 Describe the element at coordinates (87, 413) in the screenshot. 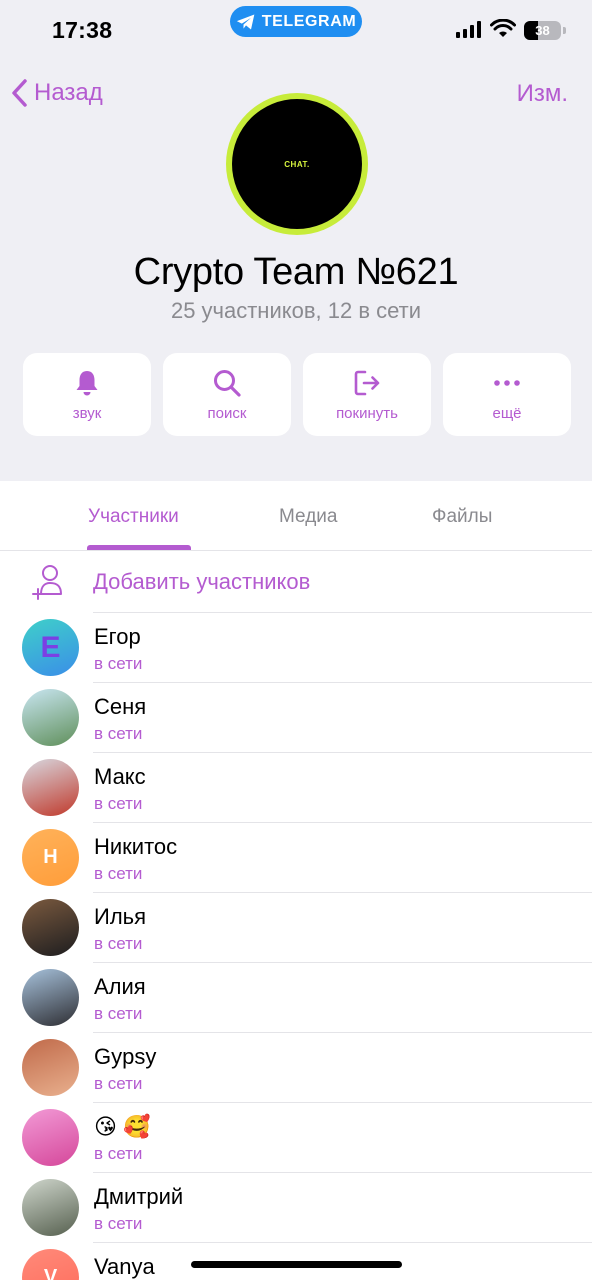

I see `mute-label: звук` at that location.